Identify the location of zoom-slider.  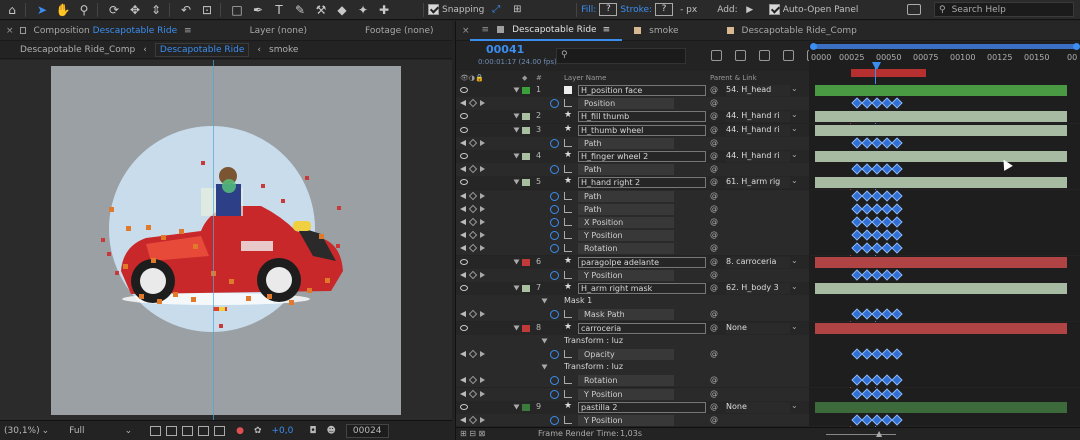
(861, 434).